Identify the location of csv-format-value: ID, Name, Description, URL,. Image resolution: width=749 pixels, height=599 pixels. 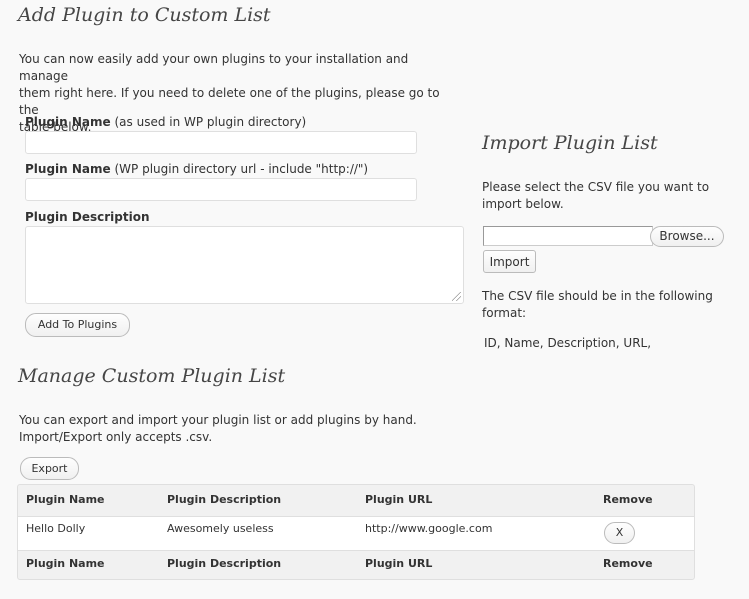
(568, 343).